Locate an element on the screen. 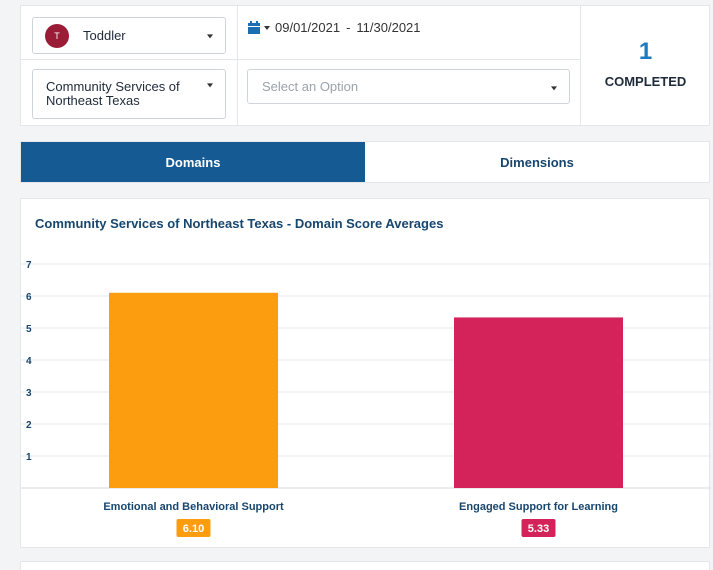 This screenshot has height=570, width=713. age-group-label: Toddler is located at coordinates (104, 35).